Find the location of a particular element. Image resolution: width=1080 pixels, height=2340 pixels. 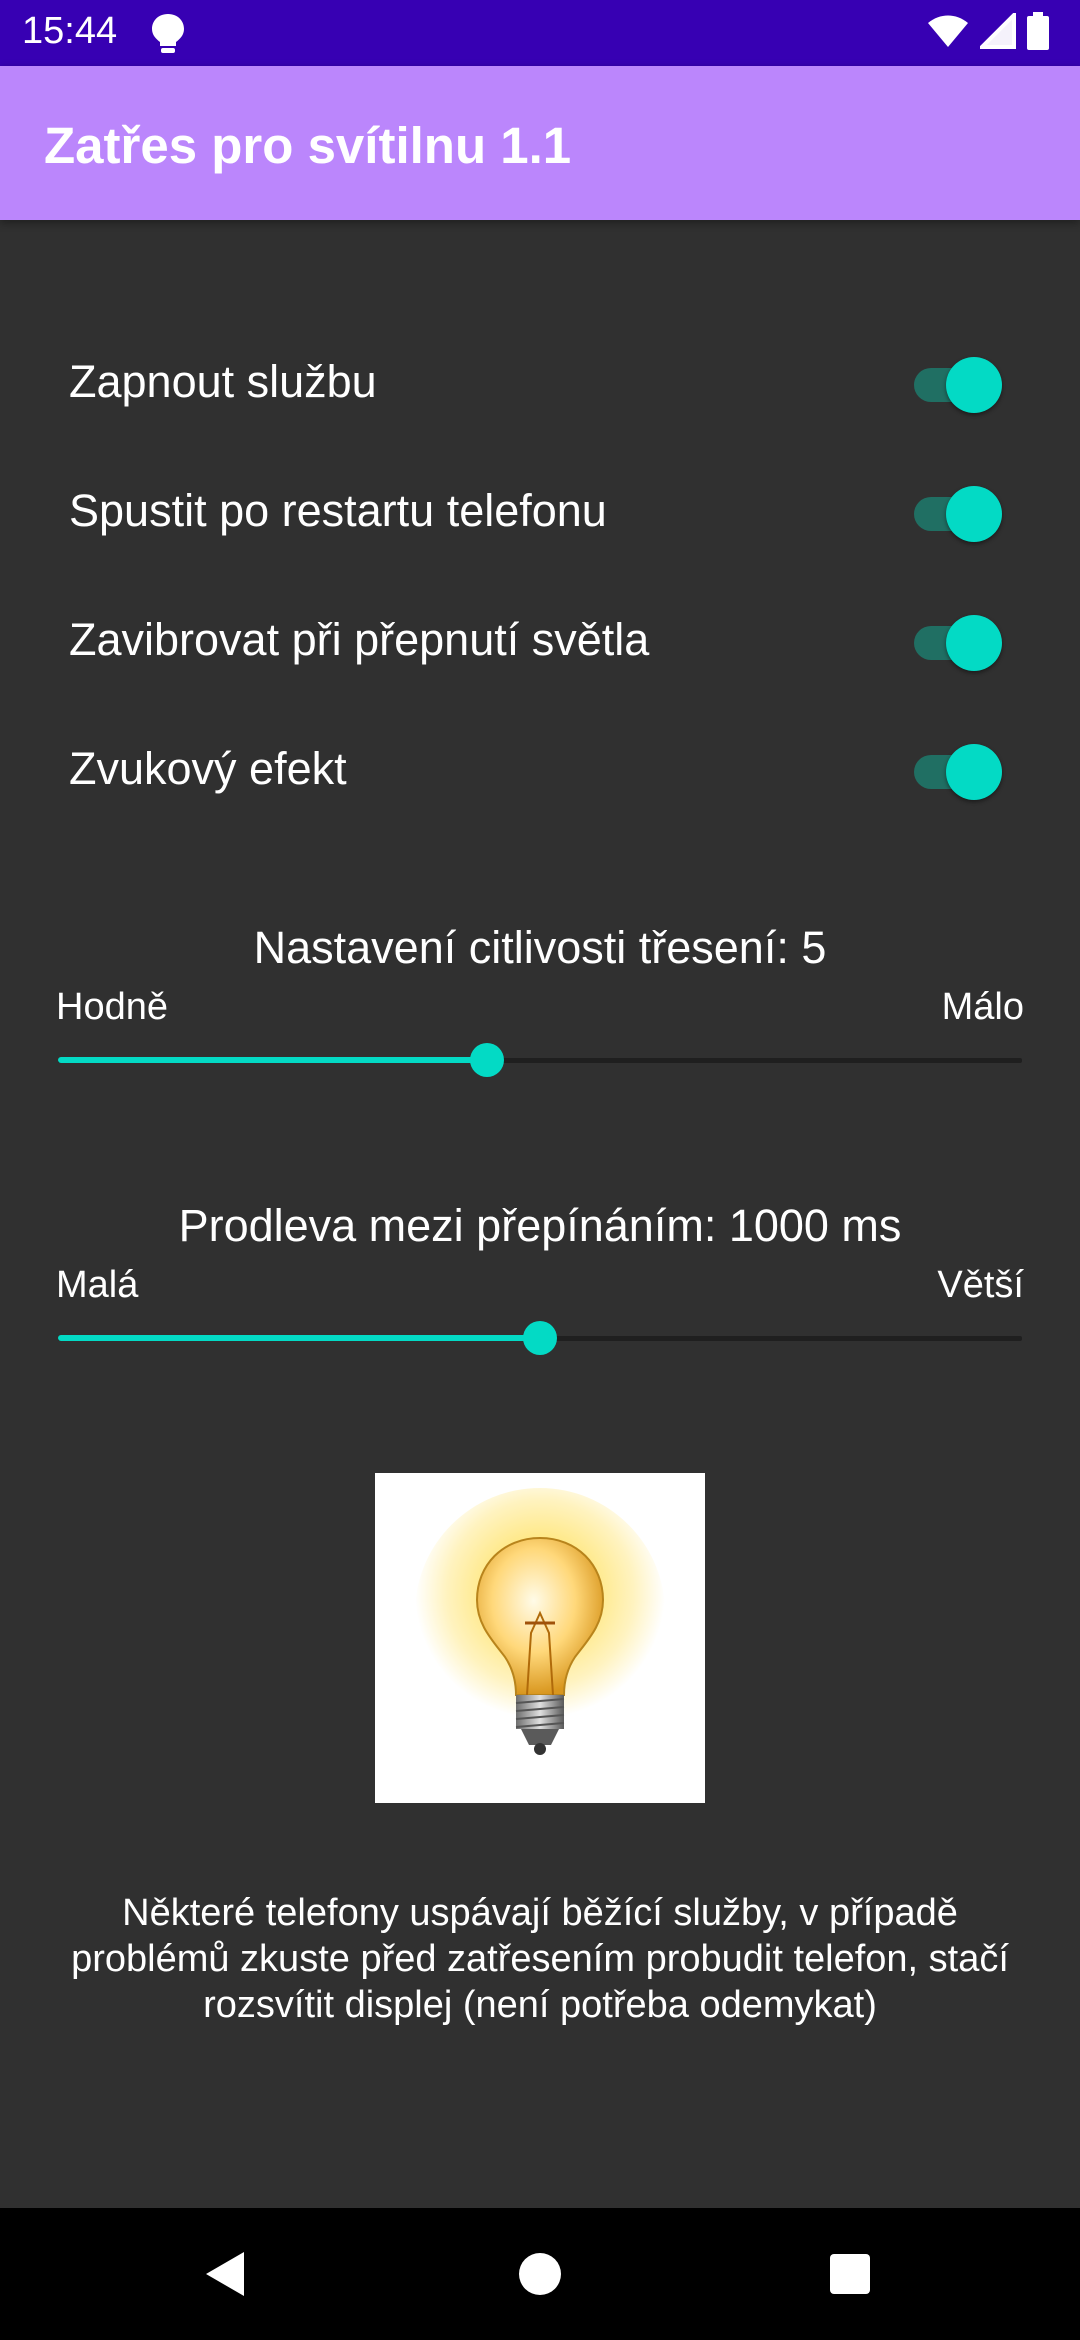

home-icon is located at coordinates (540, 2274).